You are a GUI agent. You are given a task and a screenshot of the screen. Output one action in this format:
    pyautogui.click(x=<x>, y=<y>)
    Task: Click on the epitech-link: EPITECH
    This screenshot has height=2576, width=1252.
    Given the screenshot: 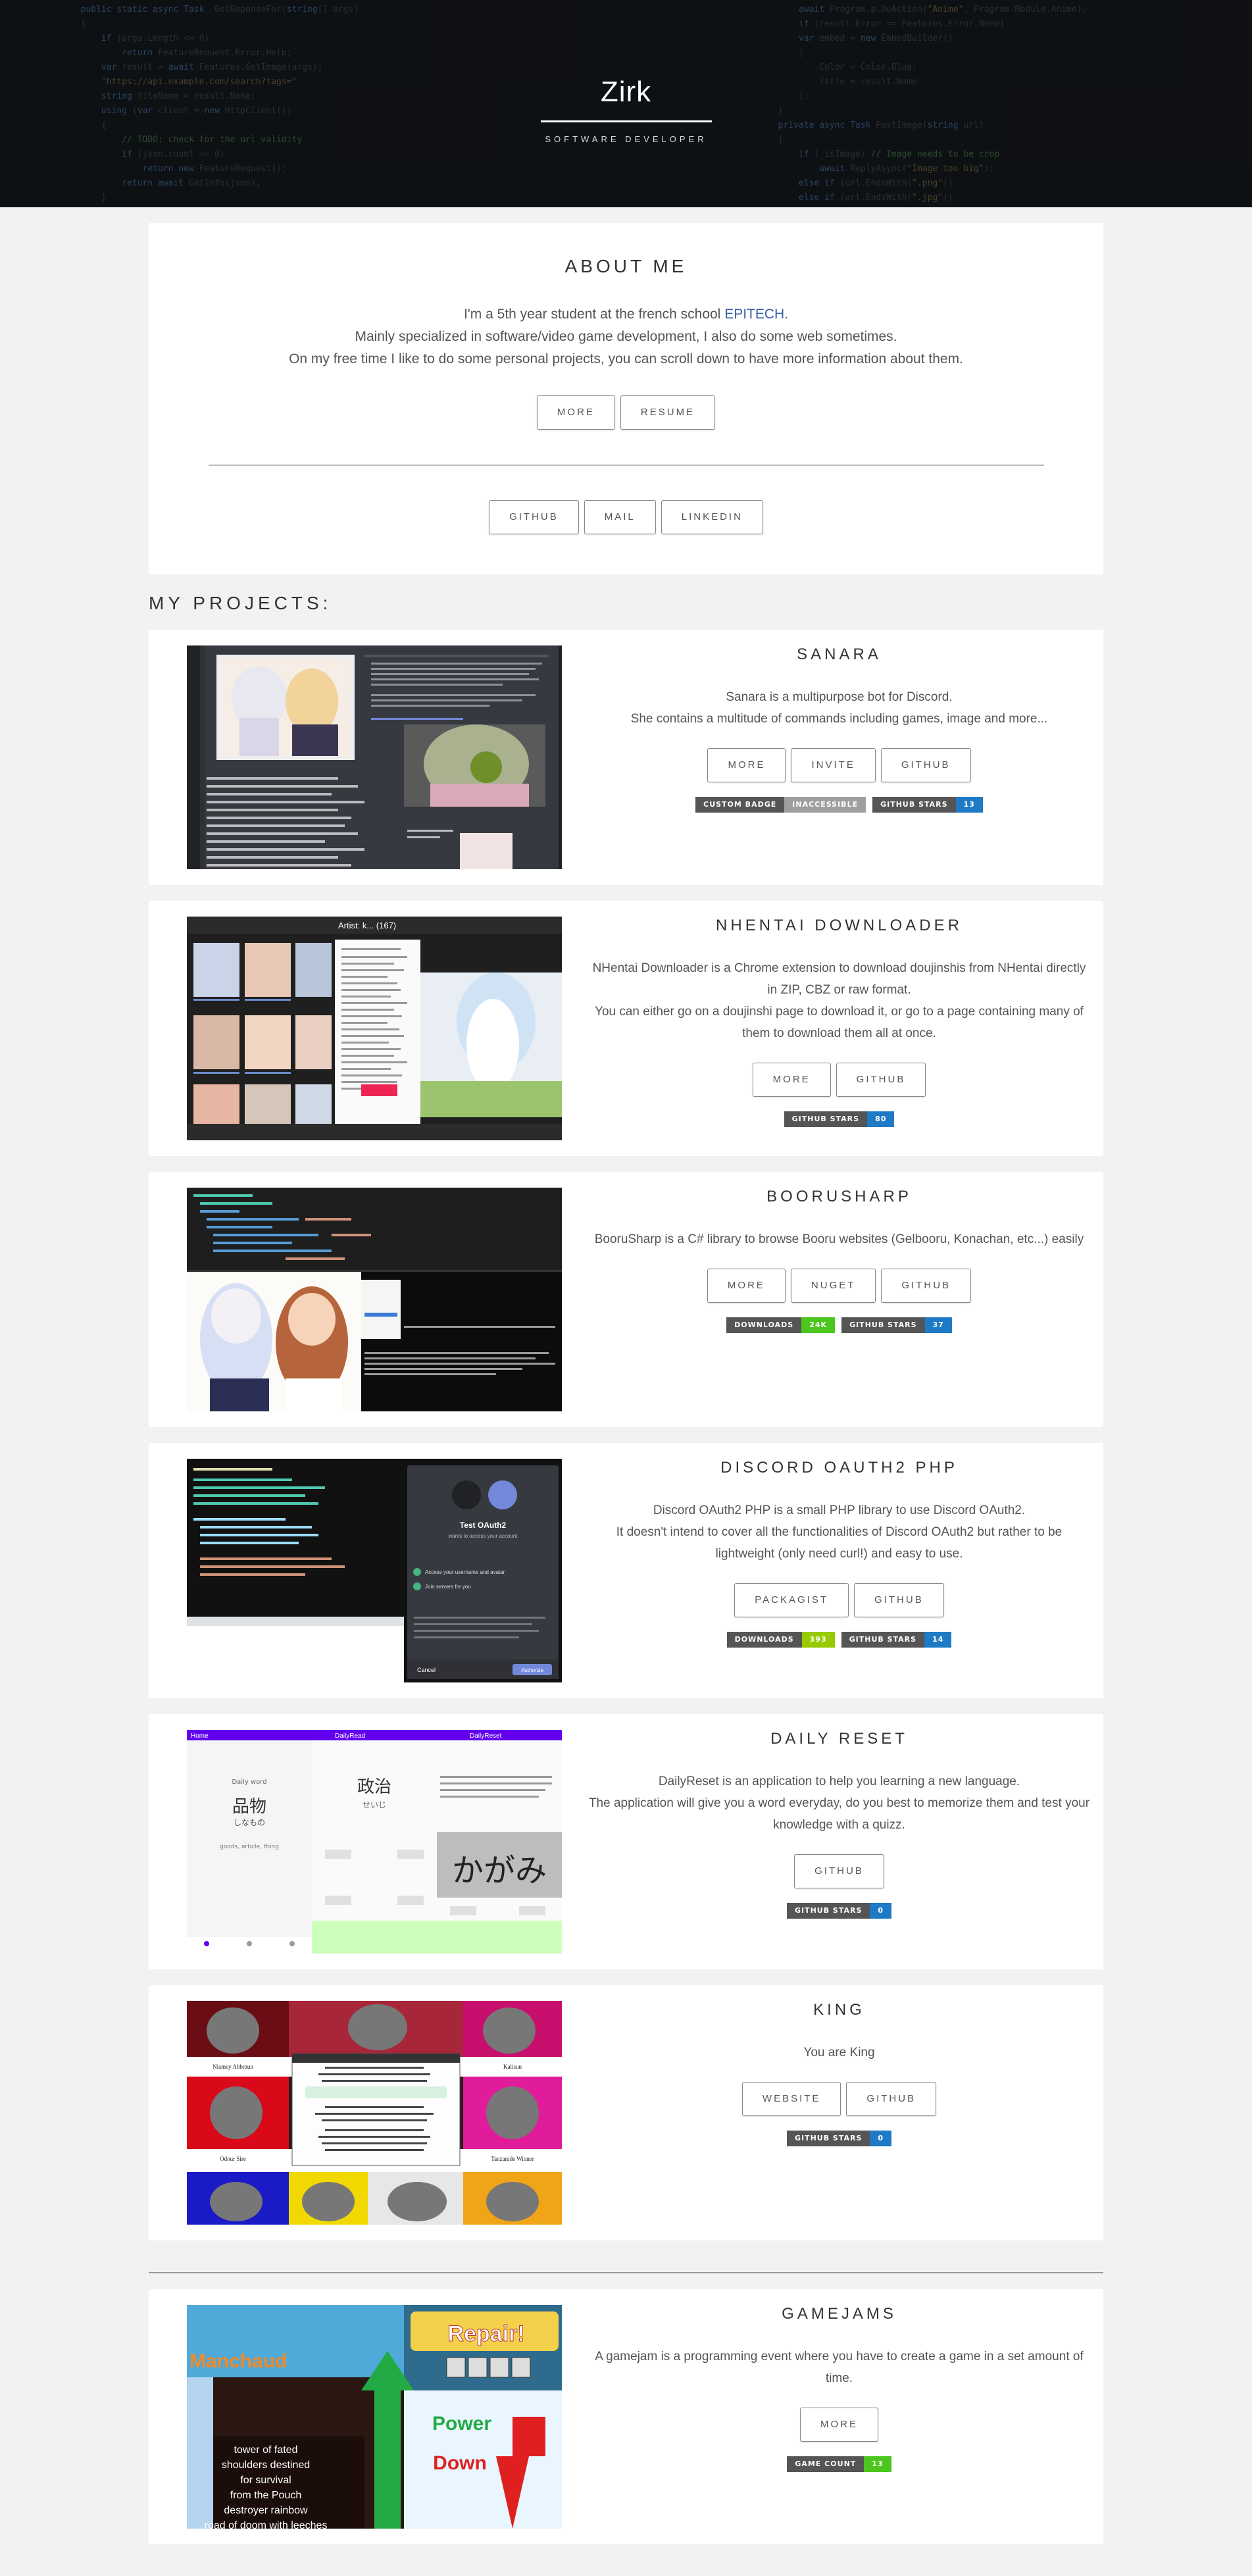 What is the action you would take?
    pyautogui.click(x=754, y=314)
    